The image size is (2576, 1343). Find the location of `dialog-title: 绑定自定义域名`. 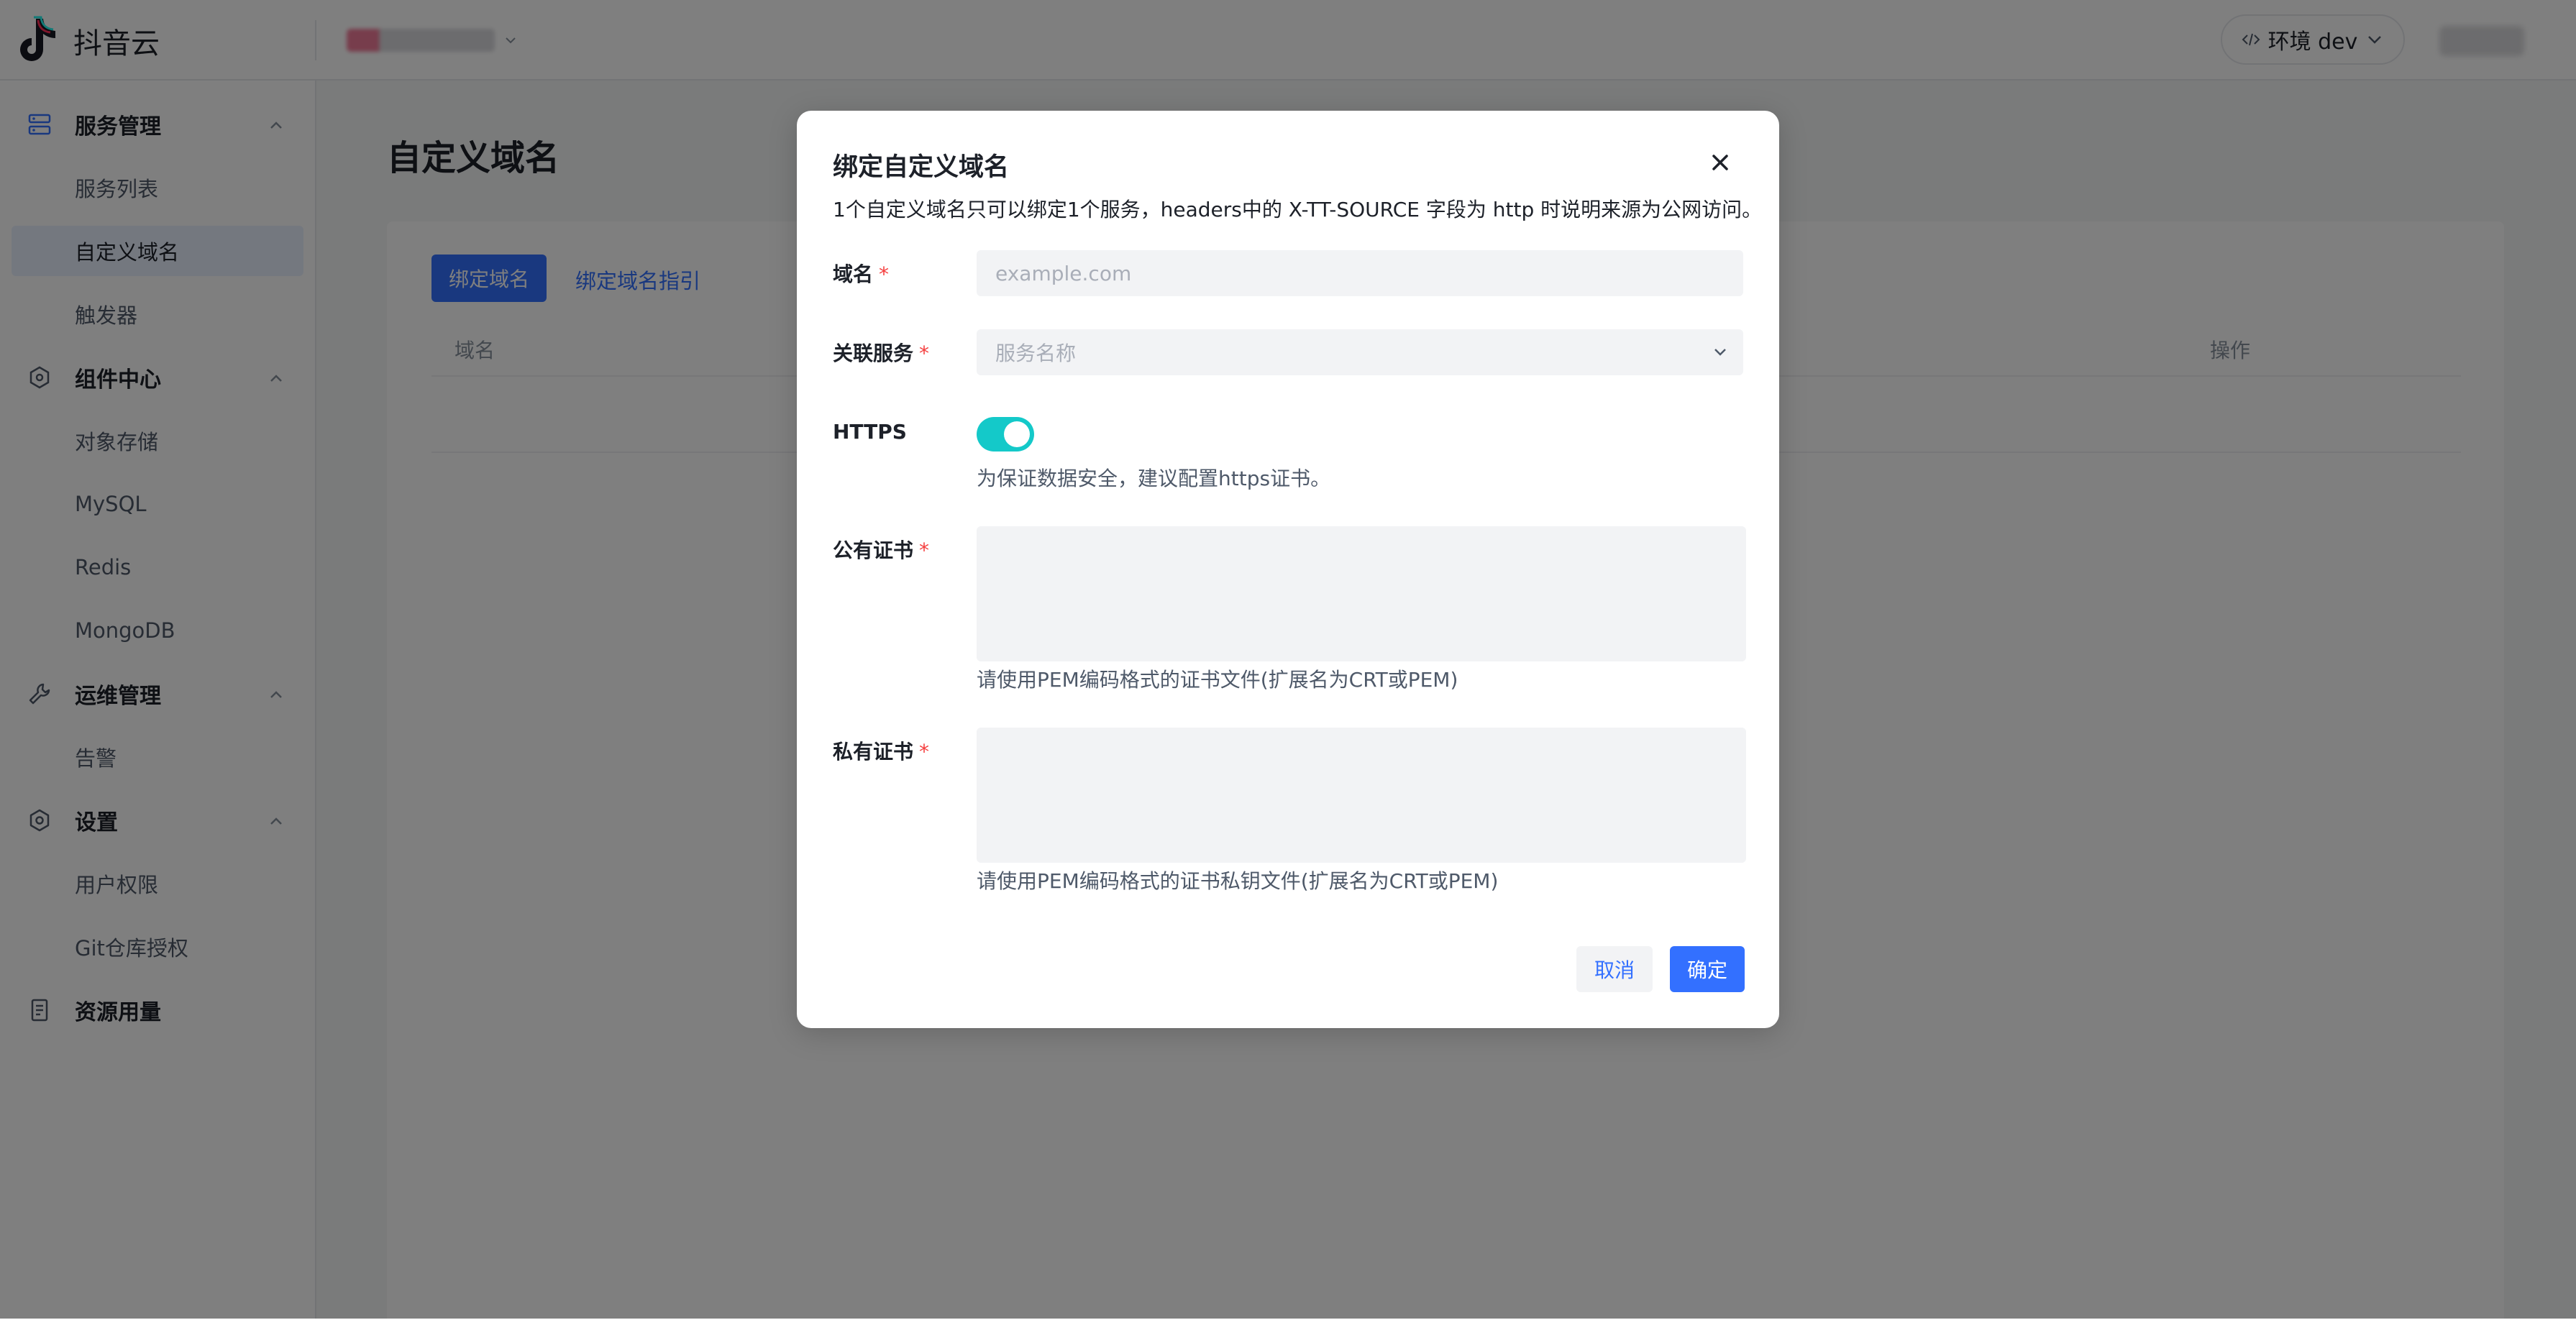

dialog-title: 绑定自定义域名 is located at coordinates (921, 167).